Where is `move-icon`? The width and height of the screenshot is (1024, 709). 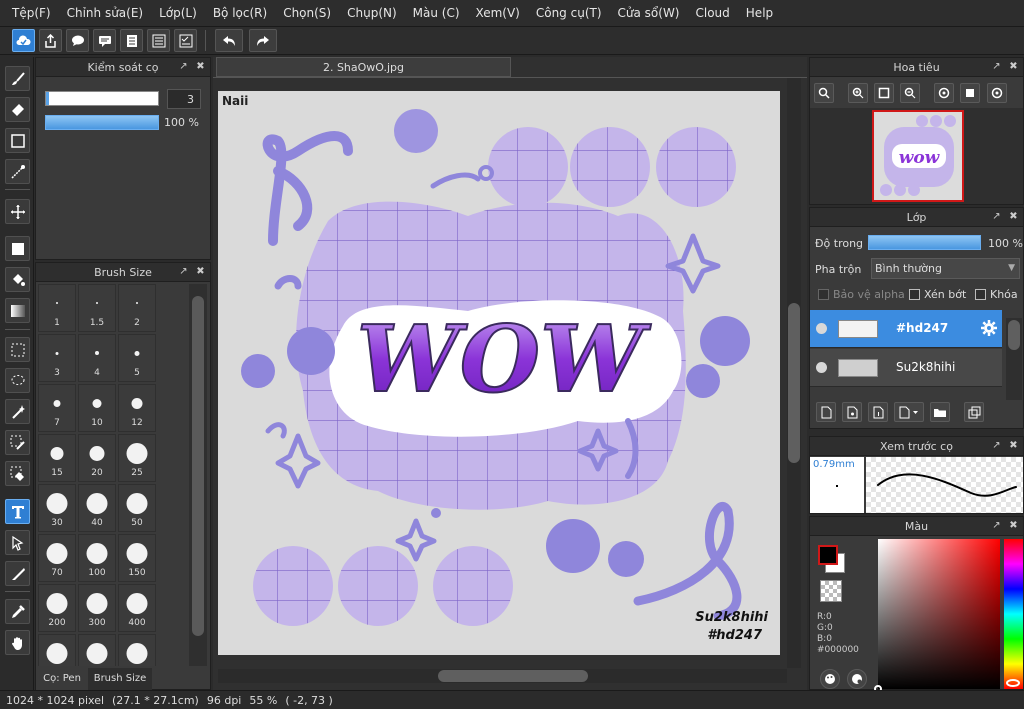
move-icon is located at coordinates (17, 211).